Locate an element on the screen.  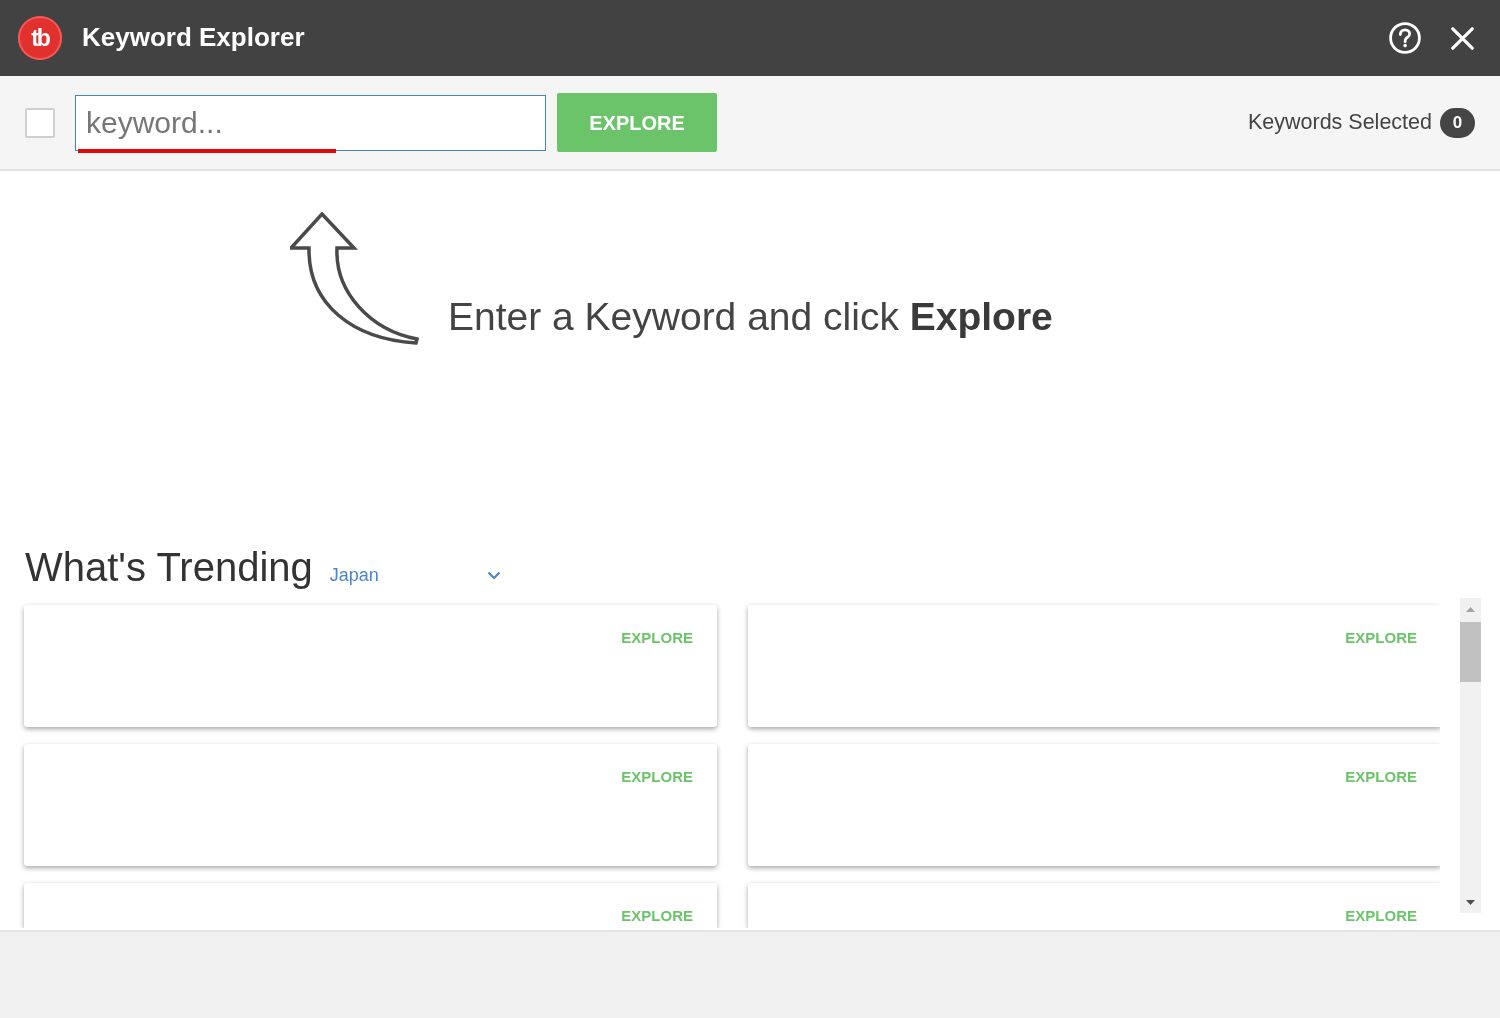
help-button is located at coordinates (1405, 38).